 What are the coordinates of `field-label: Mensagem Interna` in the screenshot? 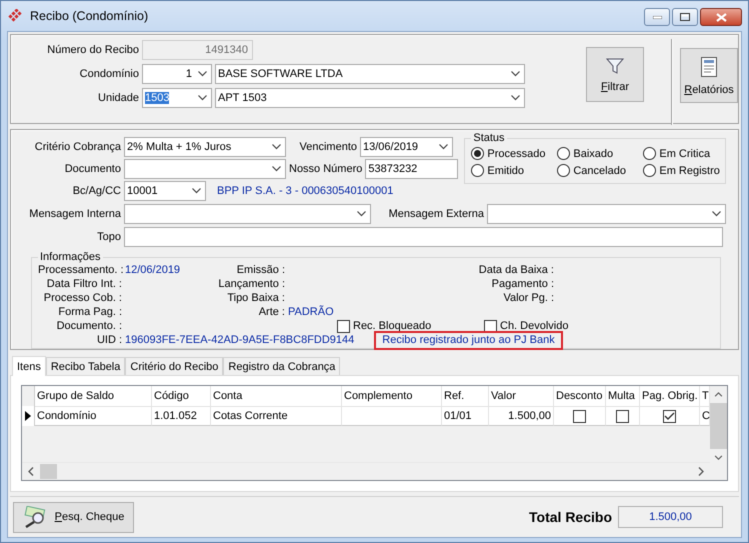 It's located at (74, 214).